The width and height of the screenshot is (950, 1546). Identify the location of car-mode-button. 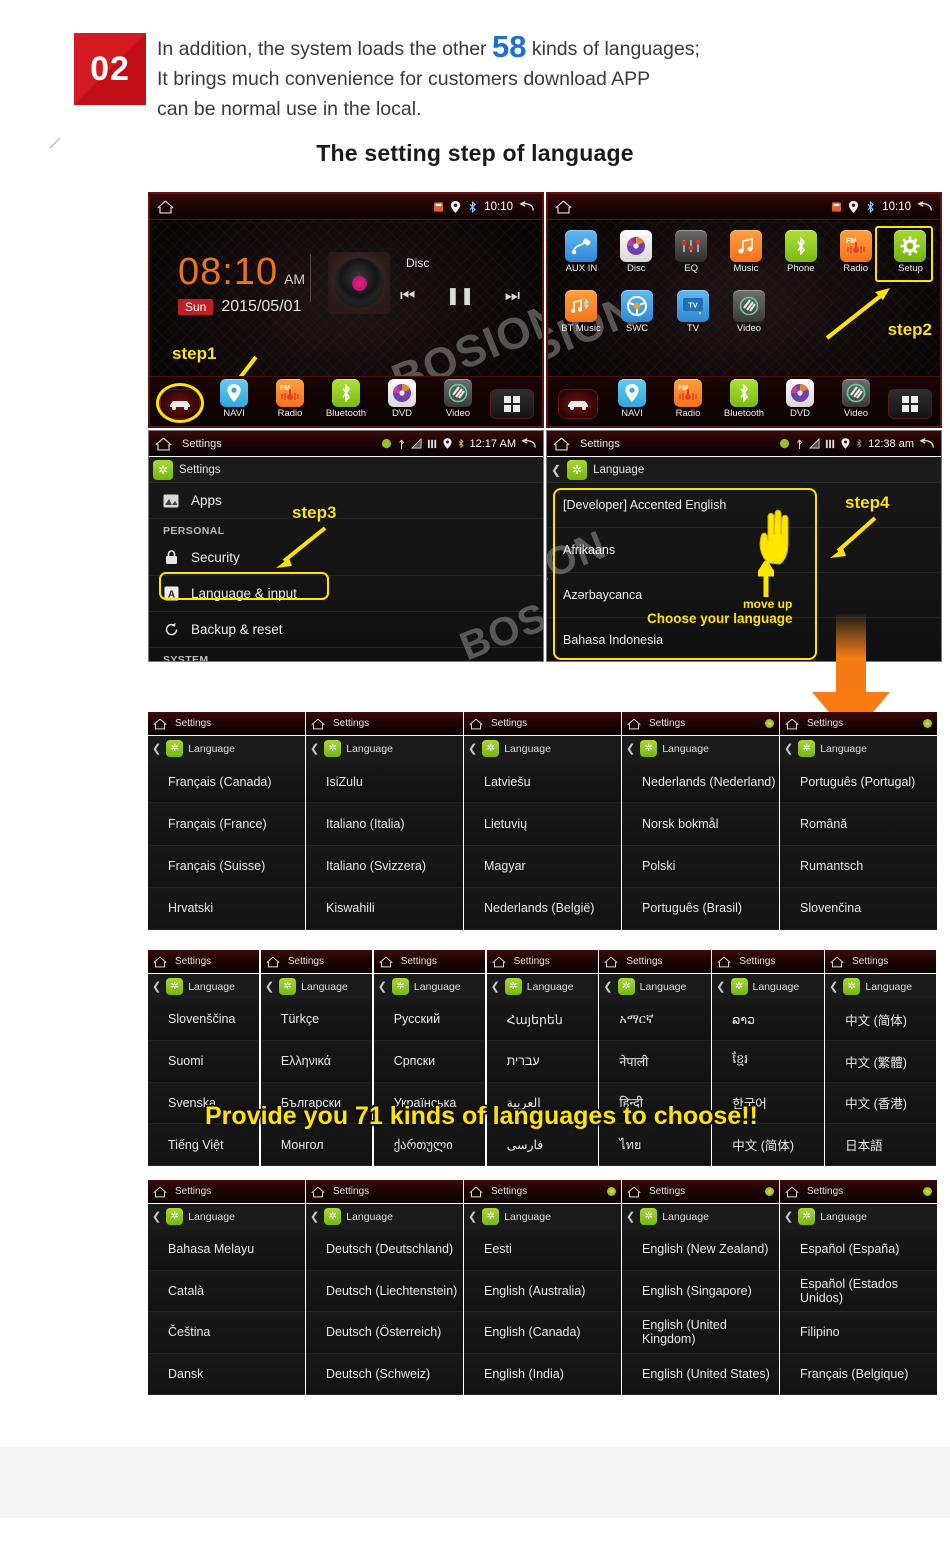
(578, 404).